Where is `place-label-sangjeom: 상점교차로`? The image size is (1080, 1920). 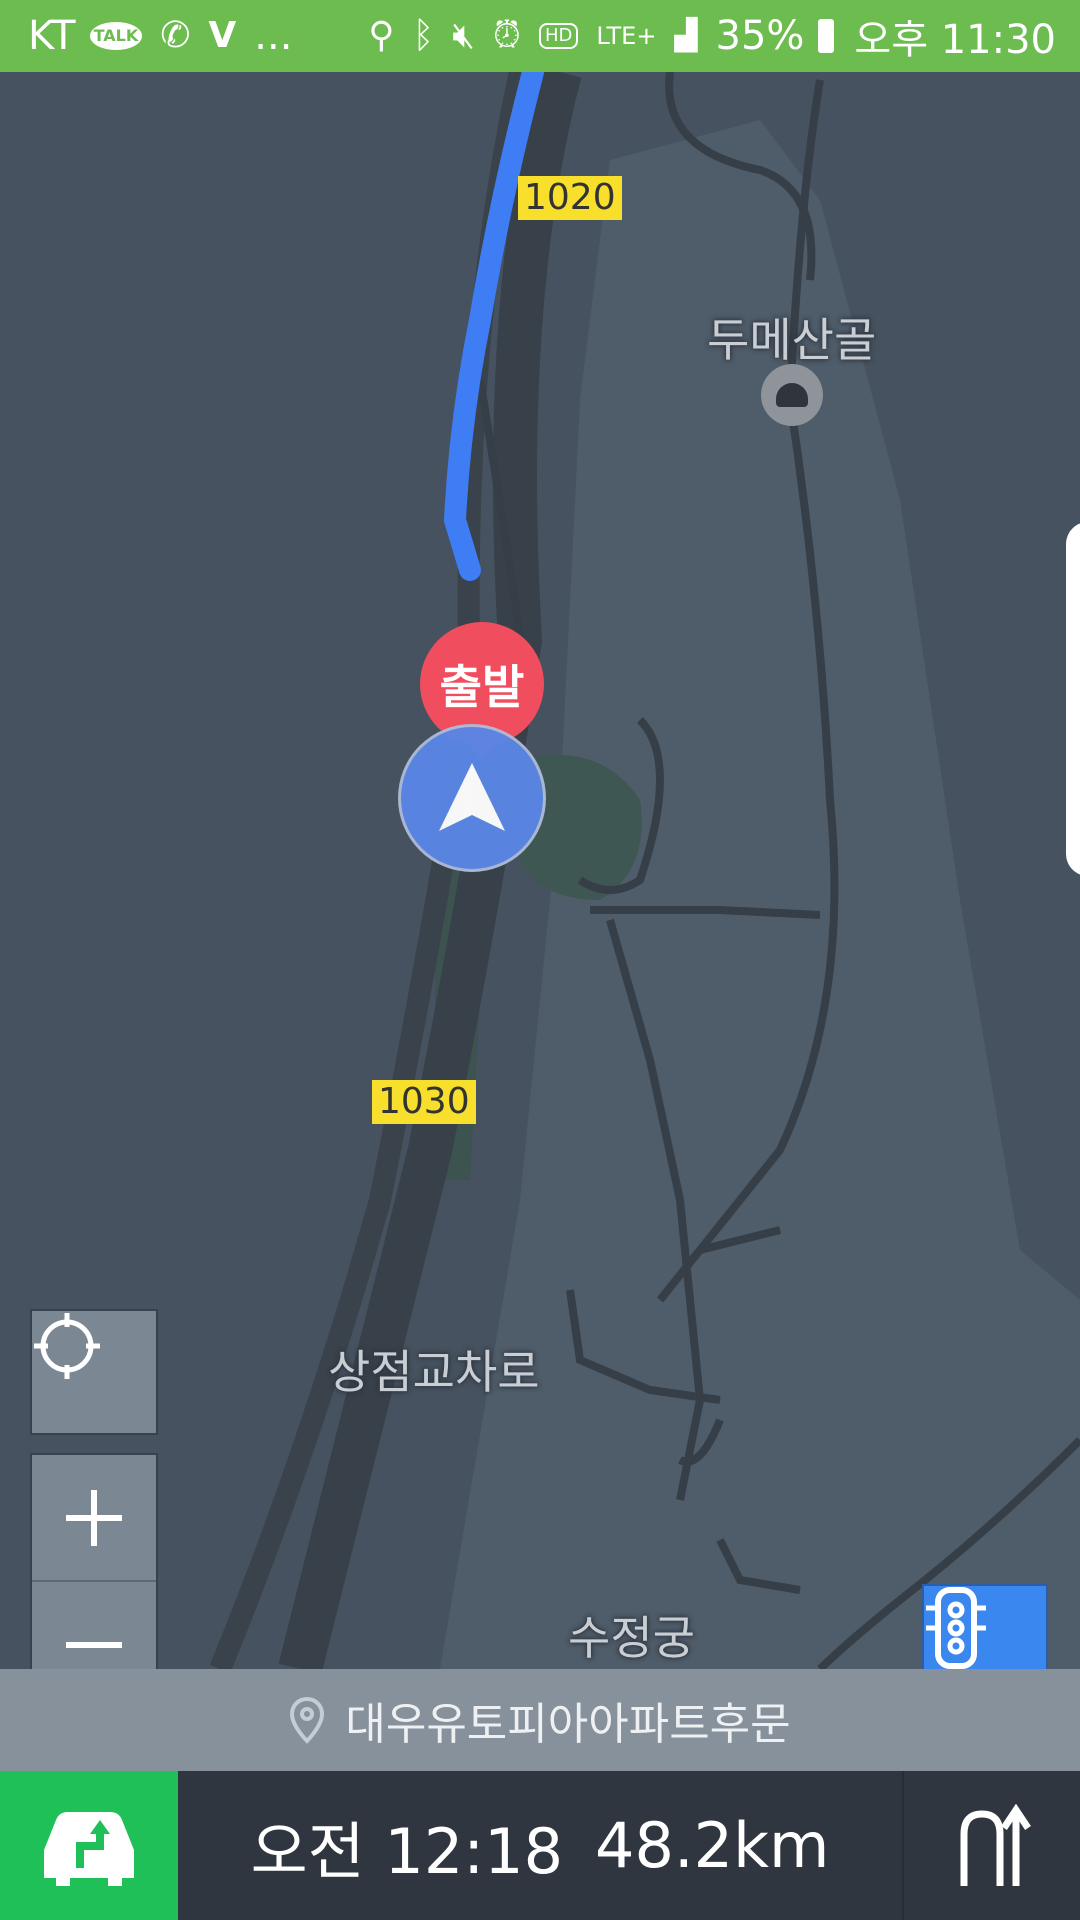 place-label-sangjeom: 상점교차로 is located at coordinates (434, 1369).